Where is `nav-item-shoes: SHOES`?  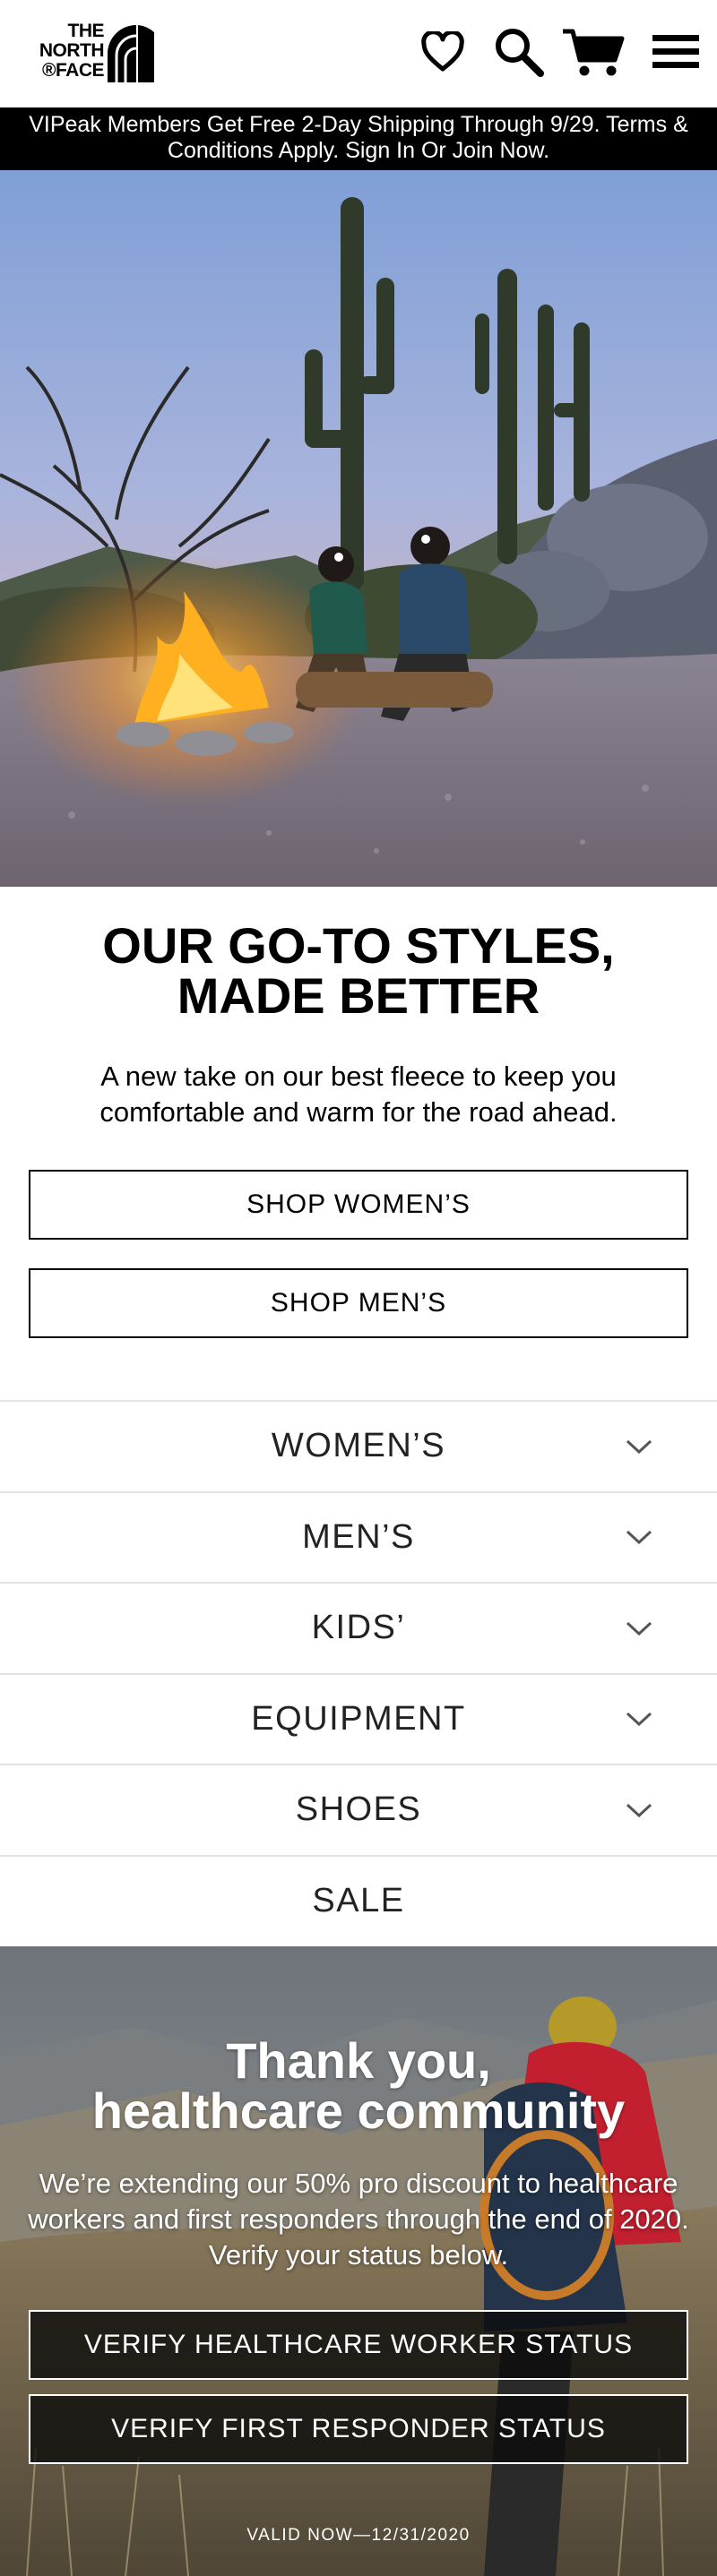 nav-item-shoes: SHOES is located at coordinates (358, 1809).